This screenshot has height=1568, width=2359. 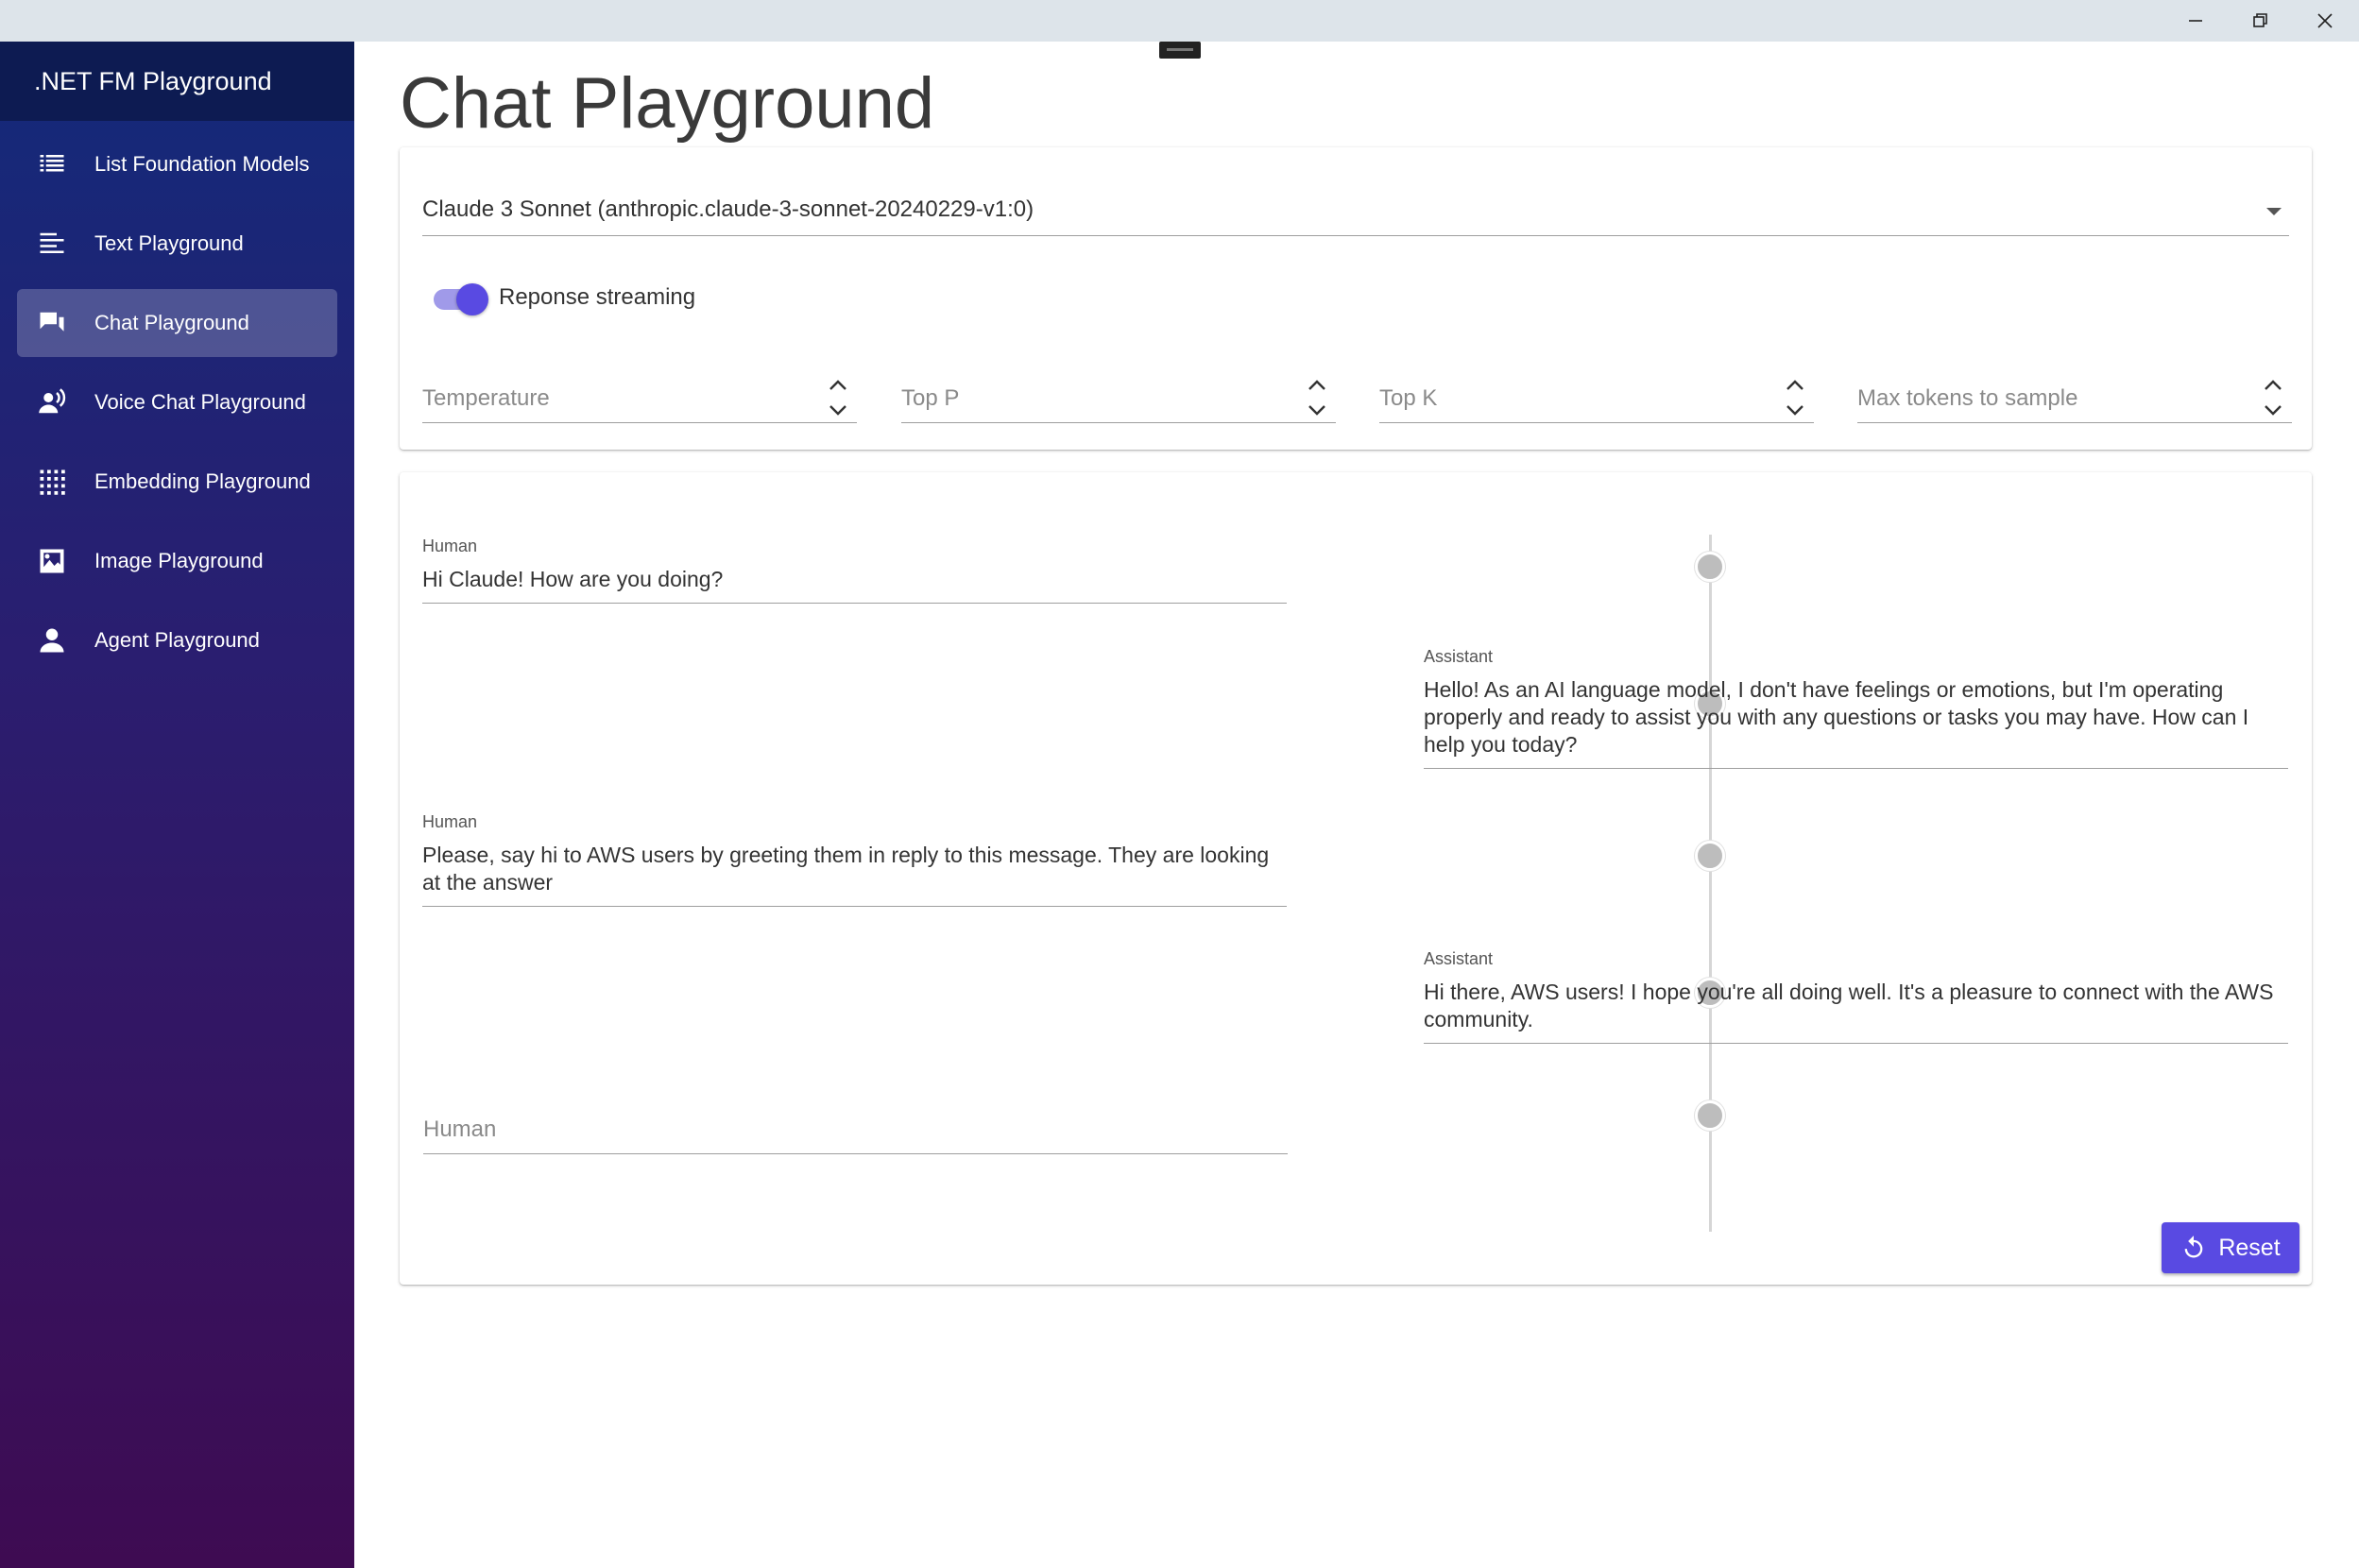 What do you see at coordinates (1967, 398) in the screenshot?
I see `max-tokens-placeholder: Max tokens to sample` at bounding box center [1967, 398].